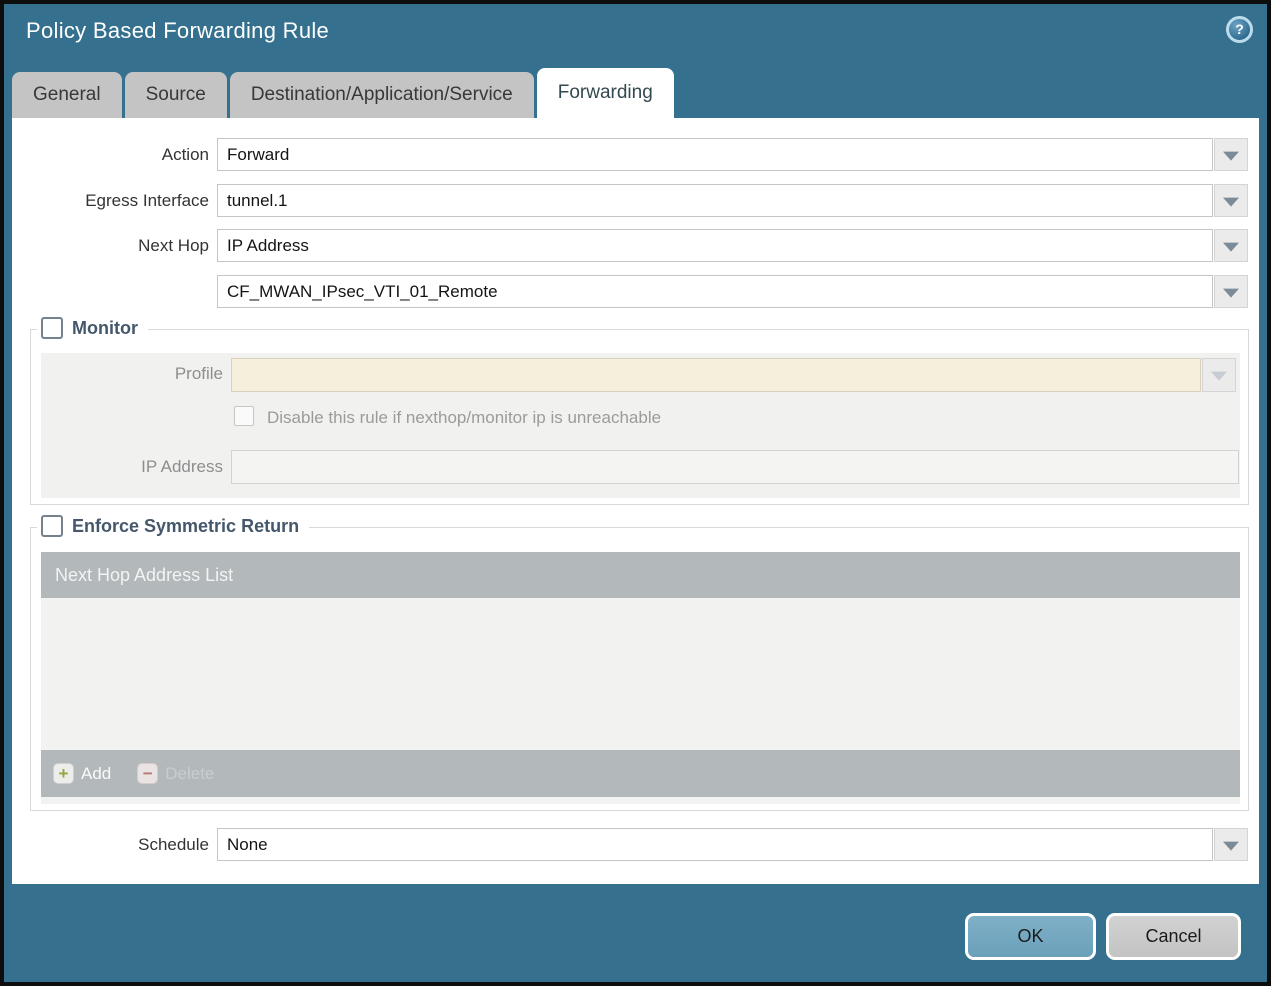  What do you see at coordinates (640, 575) in the screenshot?
I see `next-hop-address-list-header: Next Hop Address List` at bounding box center [640, 575].